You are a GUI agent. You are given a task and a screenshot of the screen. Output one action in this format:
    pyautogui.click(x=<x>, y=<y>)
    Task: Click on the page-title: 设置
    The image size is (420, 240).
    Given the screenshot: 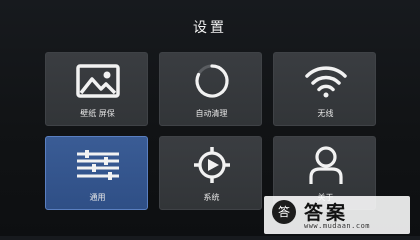 What is the action you would take?
    pyautogui.click(x=210, y=28)
    